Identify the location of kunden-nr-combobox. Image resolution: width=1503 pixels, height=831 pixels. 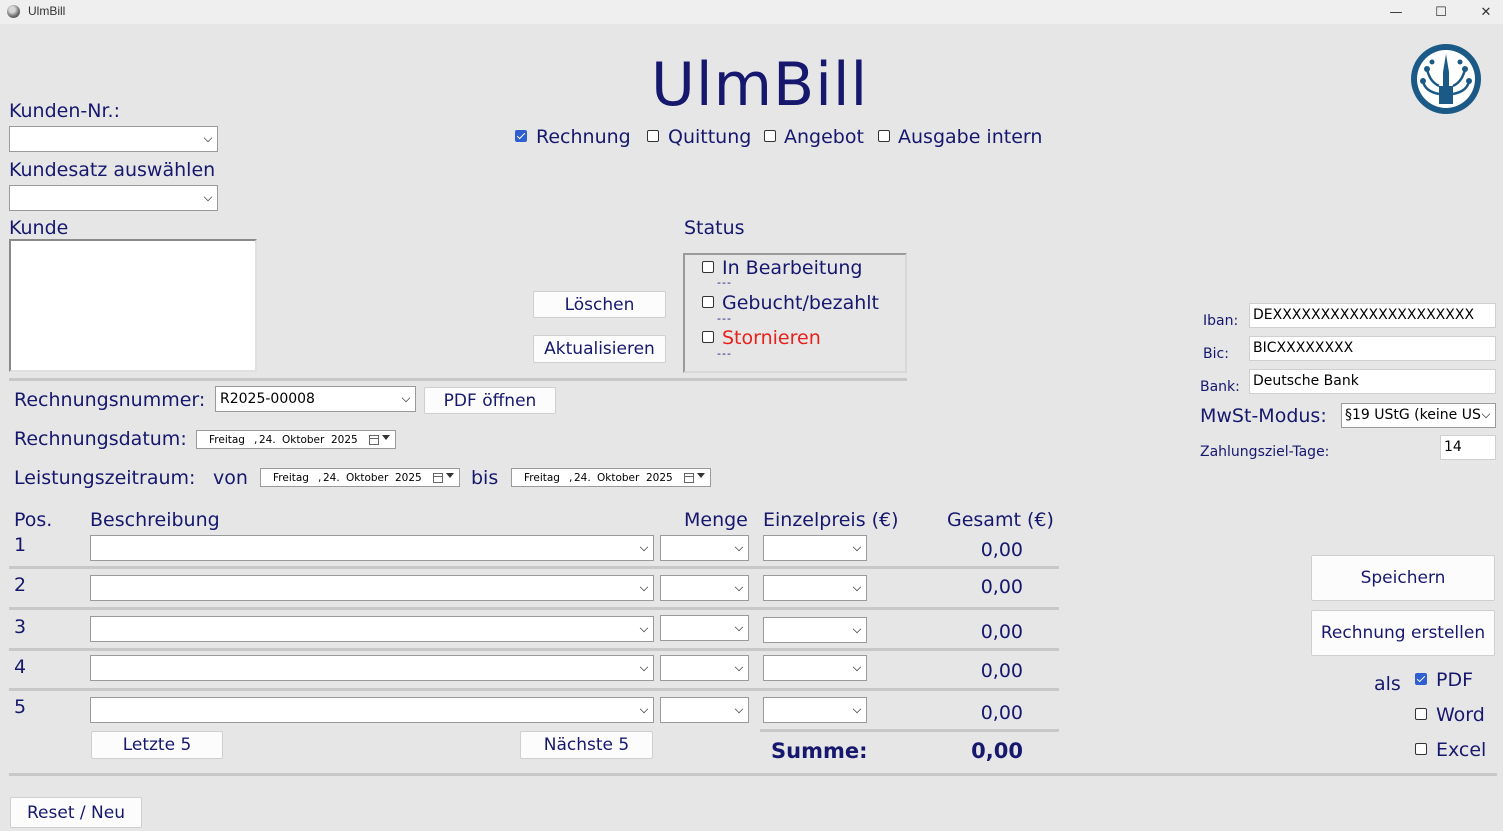
(113, 139).